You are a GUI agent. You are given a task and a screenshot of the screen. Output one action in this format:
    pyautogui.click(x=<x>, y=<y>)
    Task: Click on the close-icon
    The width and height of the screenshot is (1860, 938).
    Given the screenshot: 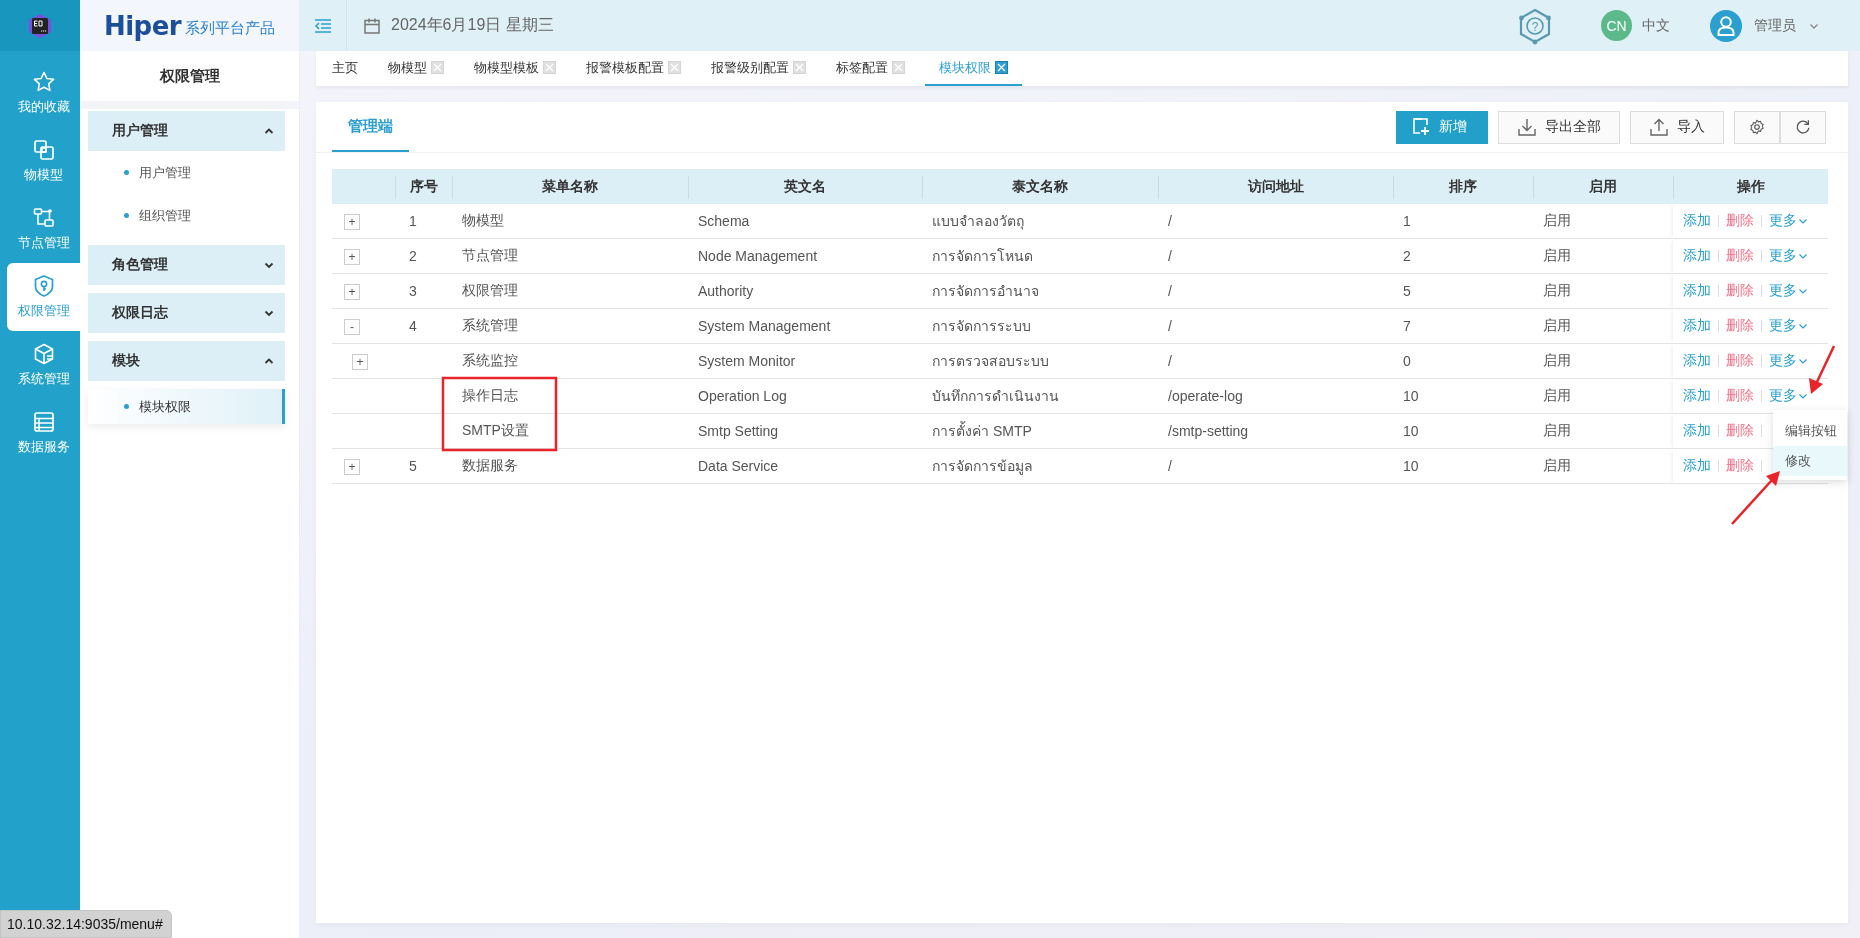 What is the action you would take?
    pyautogui.click(x=1001, y=67)
    